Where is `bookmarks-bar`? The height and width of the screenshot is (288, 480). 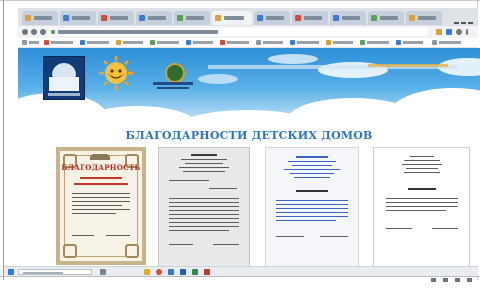
bookmarks-bar is located at coordinates (248, 43).